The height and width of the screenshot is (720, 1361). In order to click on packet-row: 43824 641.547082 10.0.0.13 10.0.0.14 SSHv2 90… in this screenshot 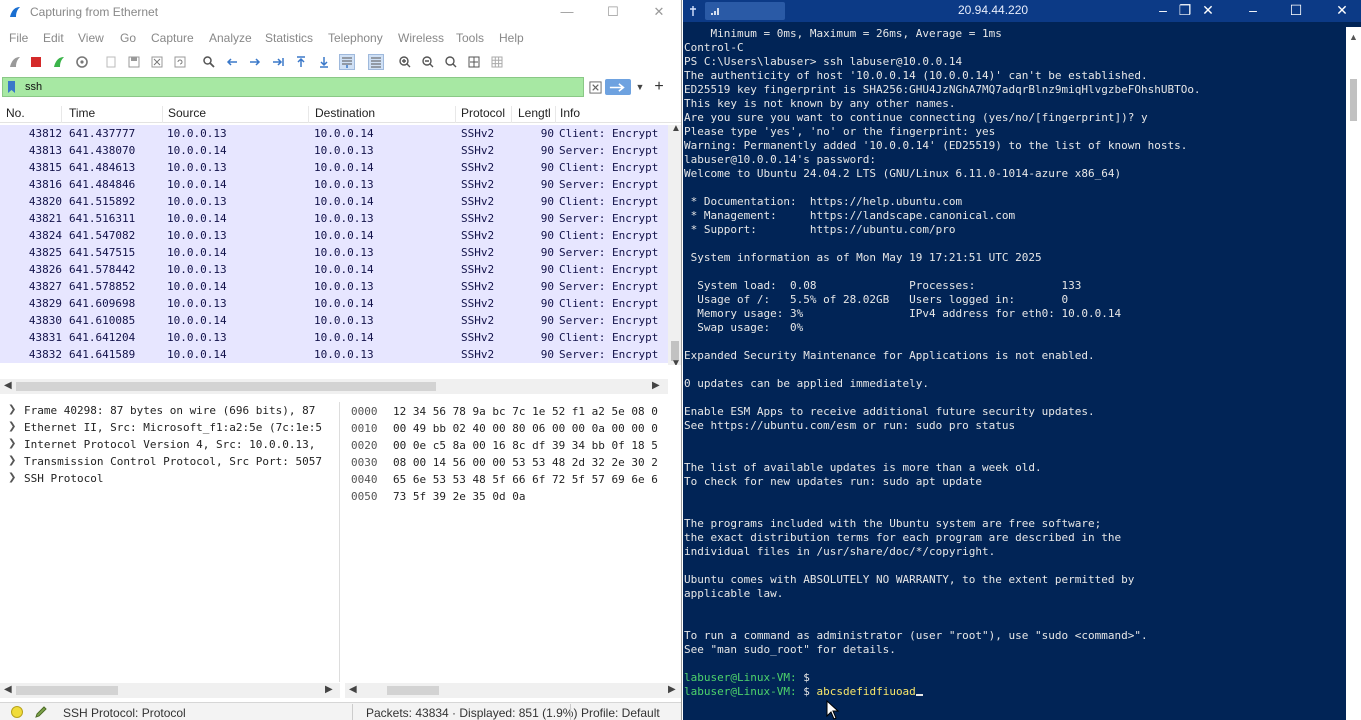, I will do `click(334, 235)`.